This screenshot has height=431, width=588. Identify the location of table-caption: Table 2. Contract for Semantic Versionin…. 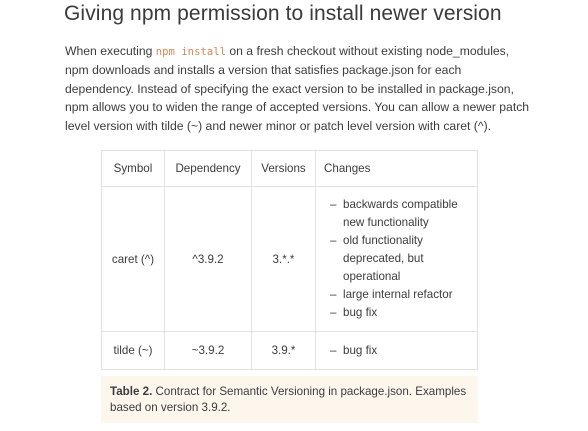
(289, 399).